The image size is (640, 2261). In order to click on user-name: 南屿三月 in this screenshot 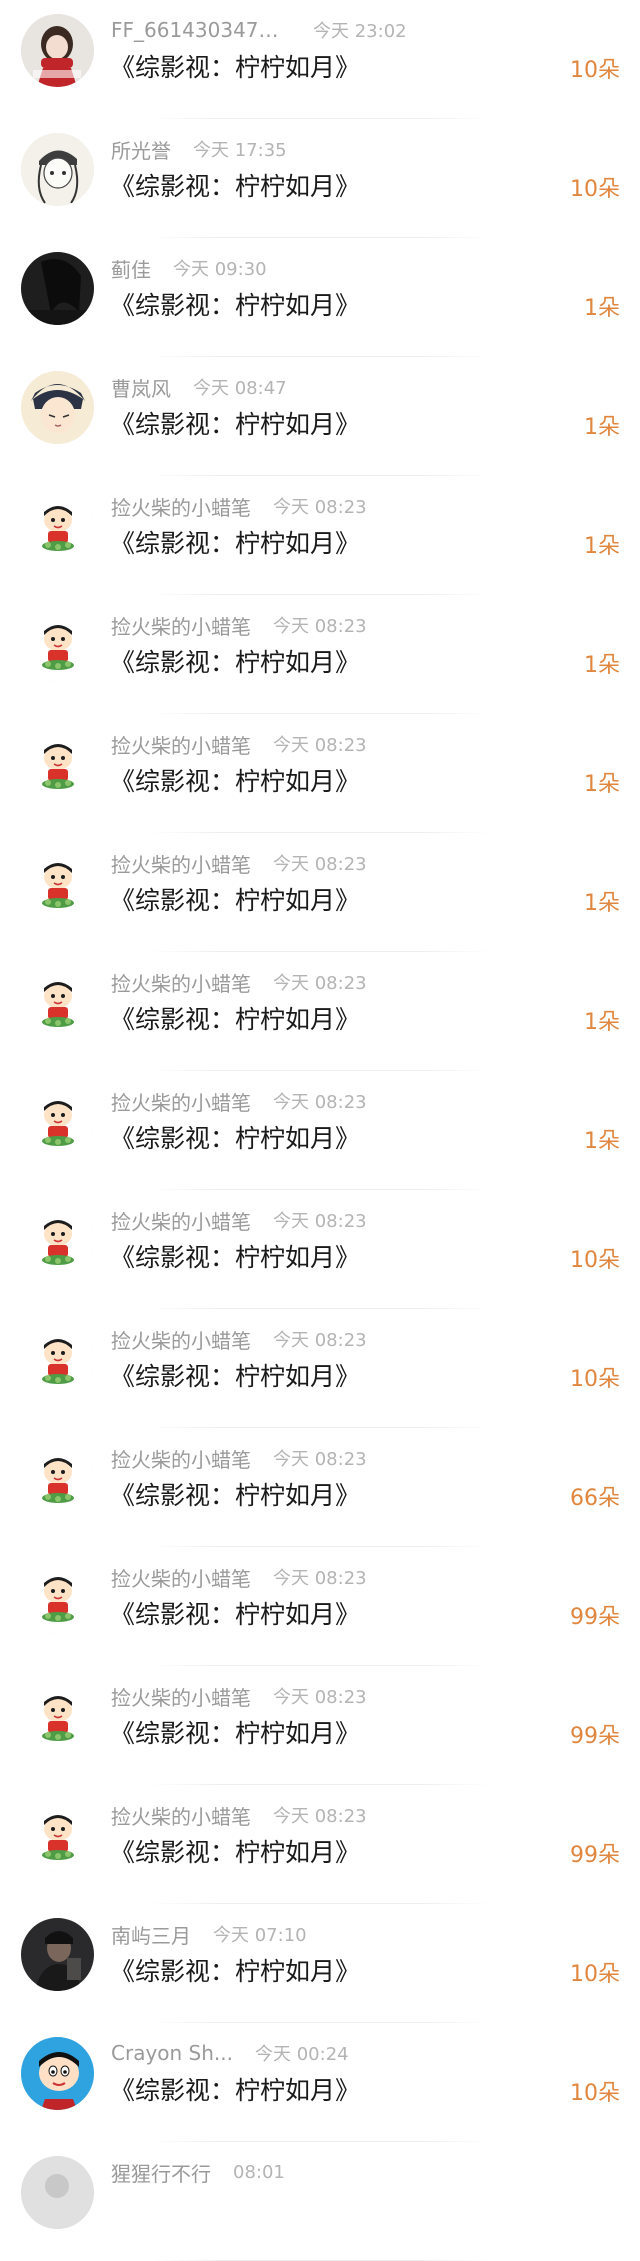, I will do `click(151, 1934)`.